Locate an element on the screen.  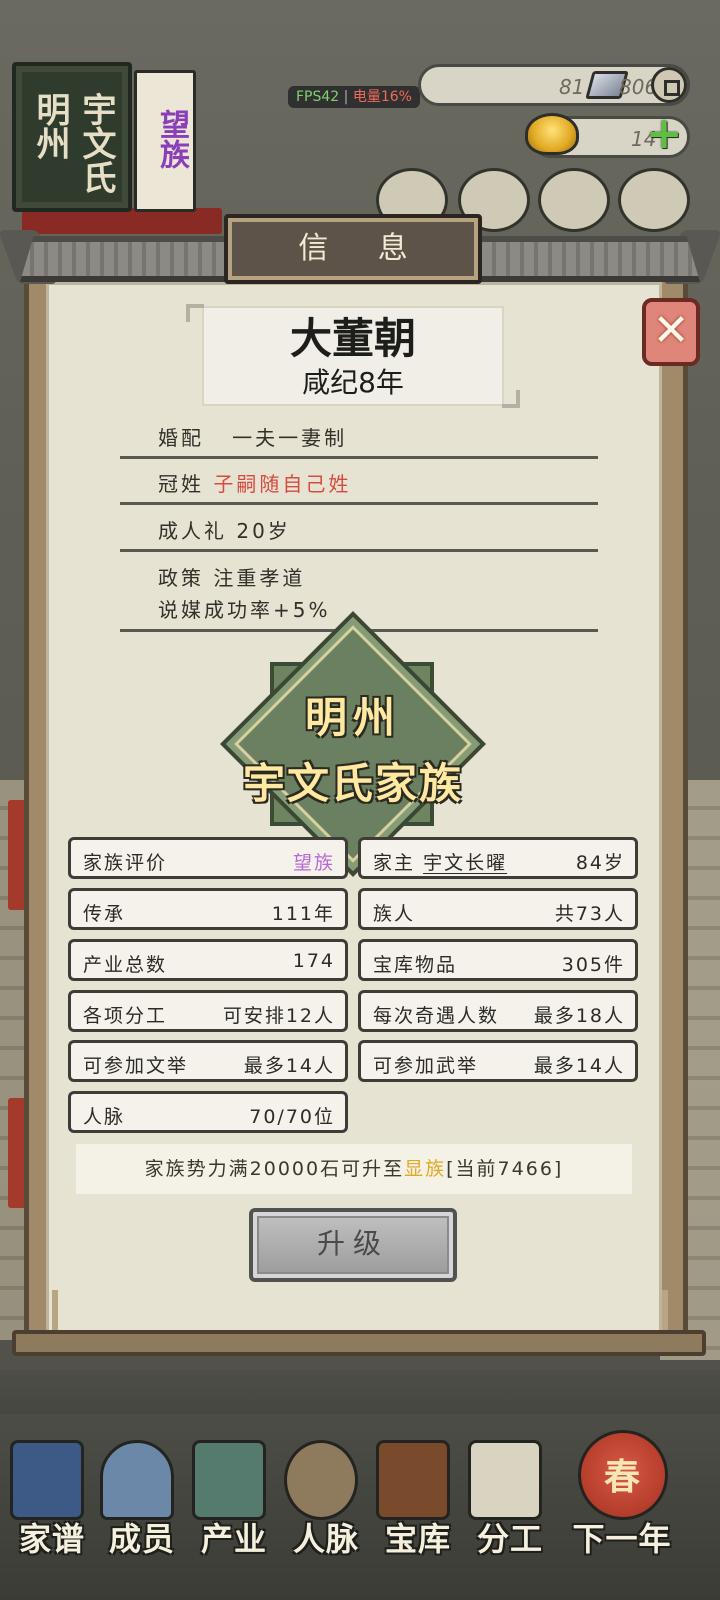
stat-head-group: 家主 宇文长曜 is located at coordinates (440, 861).